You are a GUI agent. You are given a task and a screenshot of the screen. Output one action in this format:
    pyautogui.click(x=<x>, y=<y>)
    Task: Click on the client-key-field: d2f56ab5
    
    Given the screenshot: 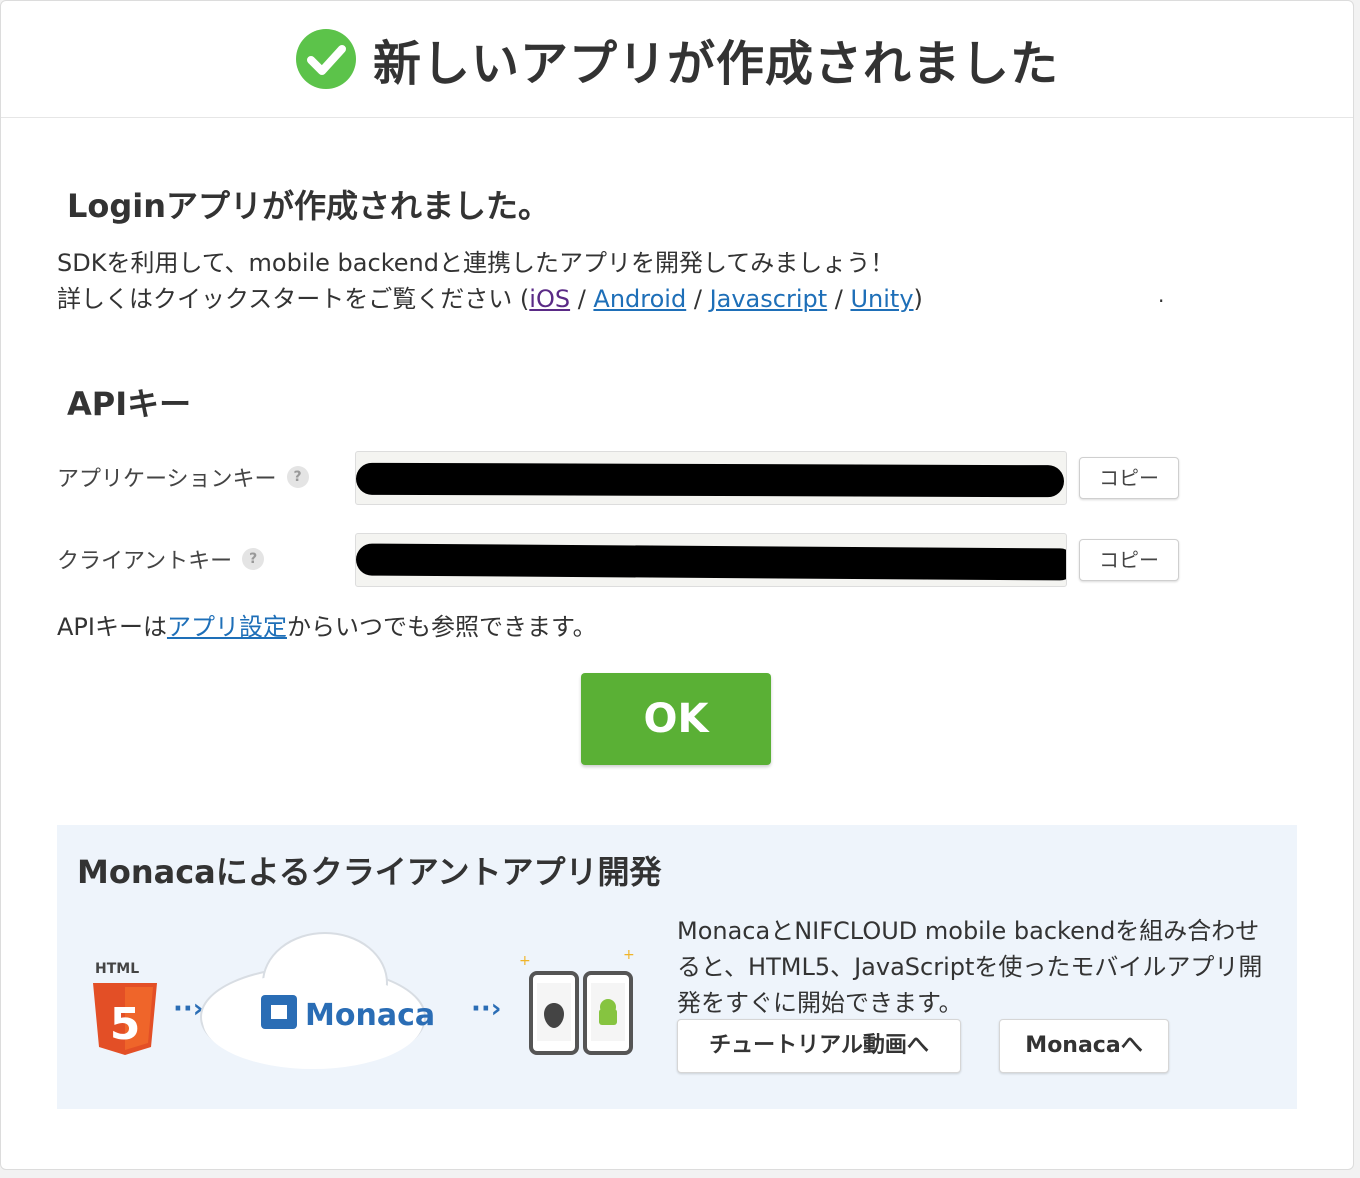 What is the action you would take?
    pyautogui.click(x=711, y=560)
    